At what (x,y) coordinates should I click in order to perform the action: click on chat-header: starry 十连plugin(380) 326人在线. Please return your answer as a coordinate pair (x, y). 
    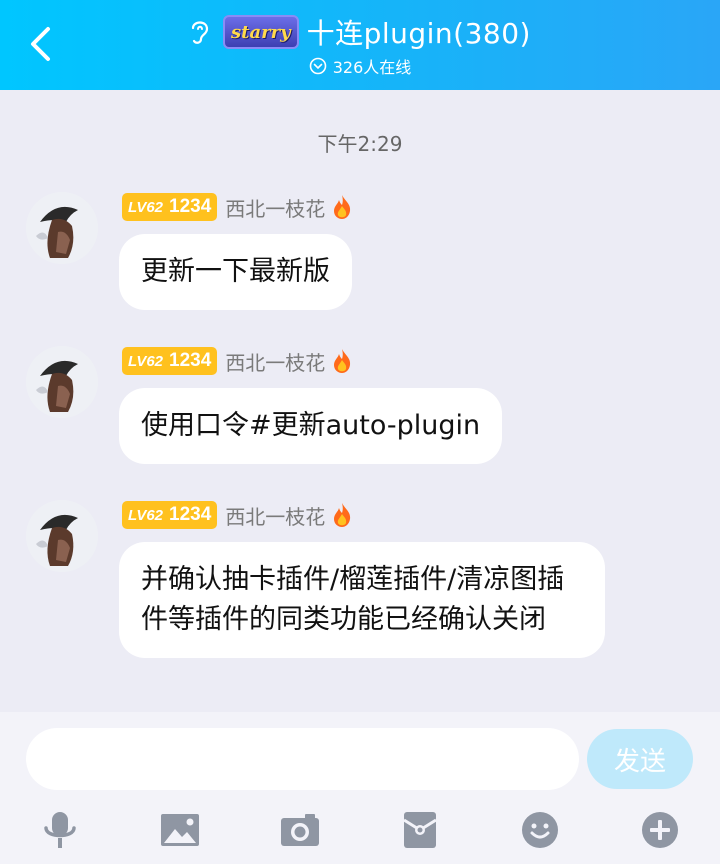
    Looking at the image, I should click on (360, 45).